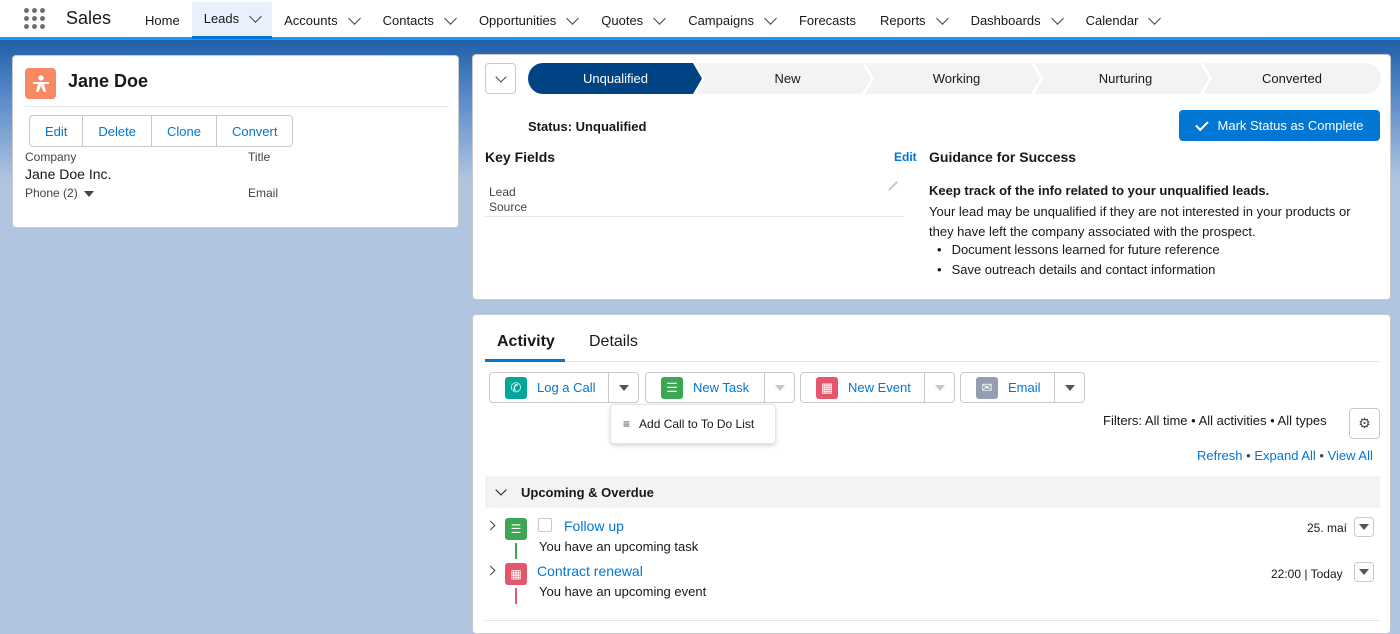  I want to click on nav-item-label: Leads, so click(221, 18).